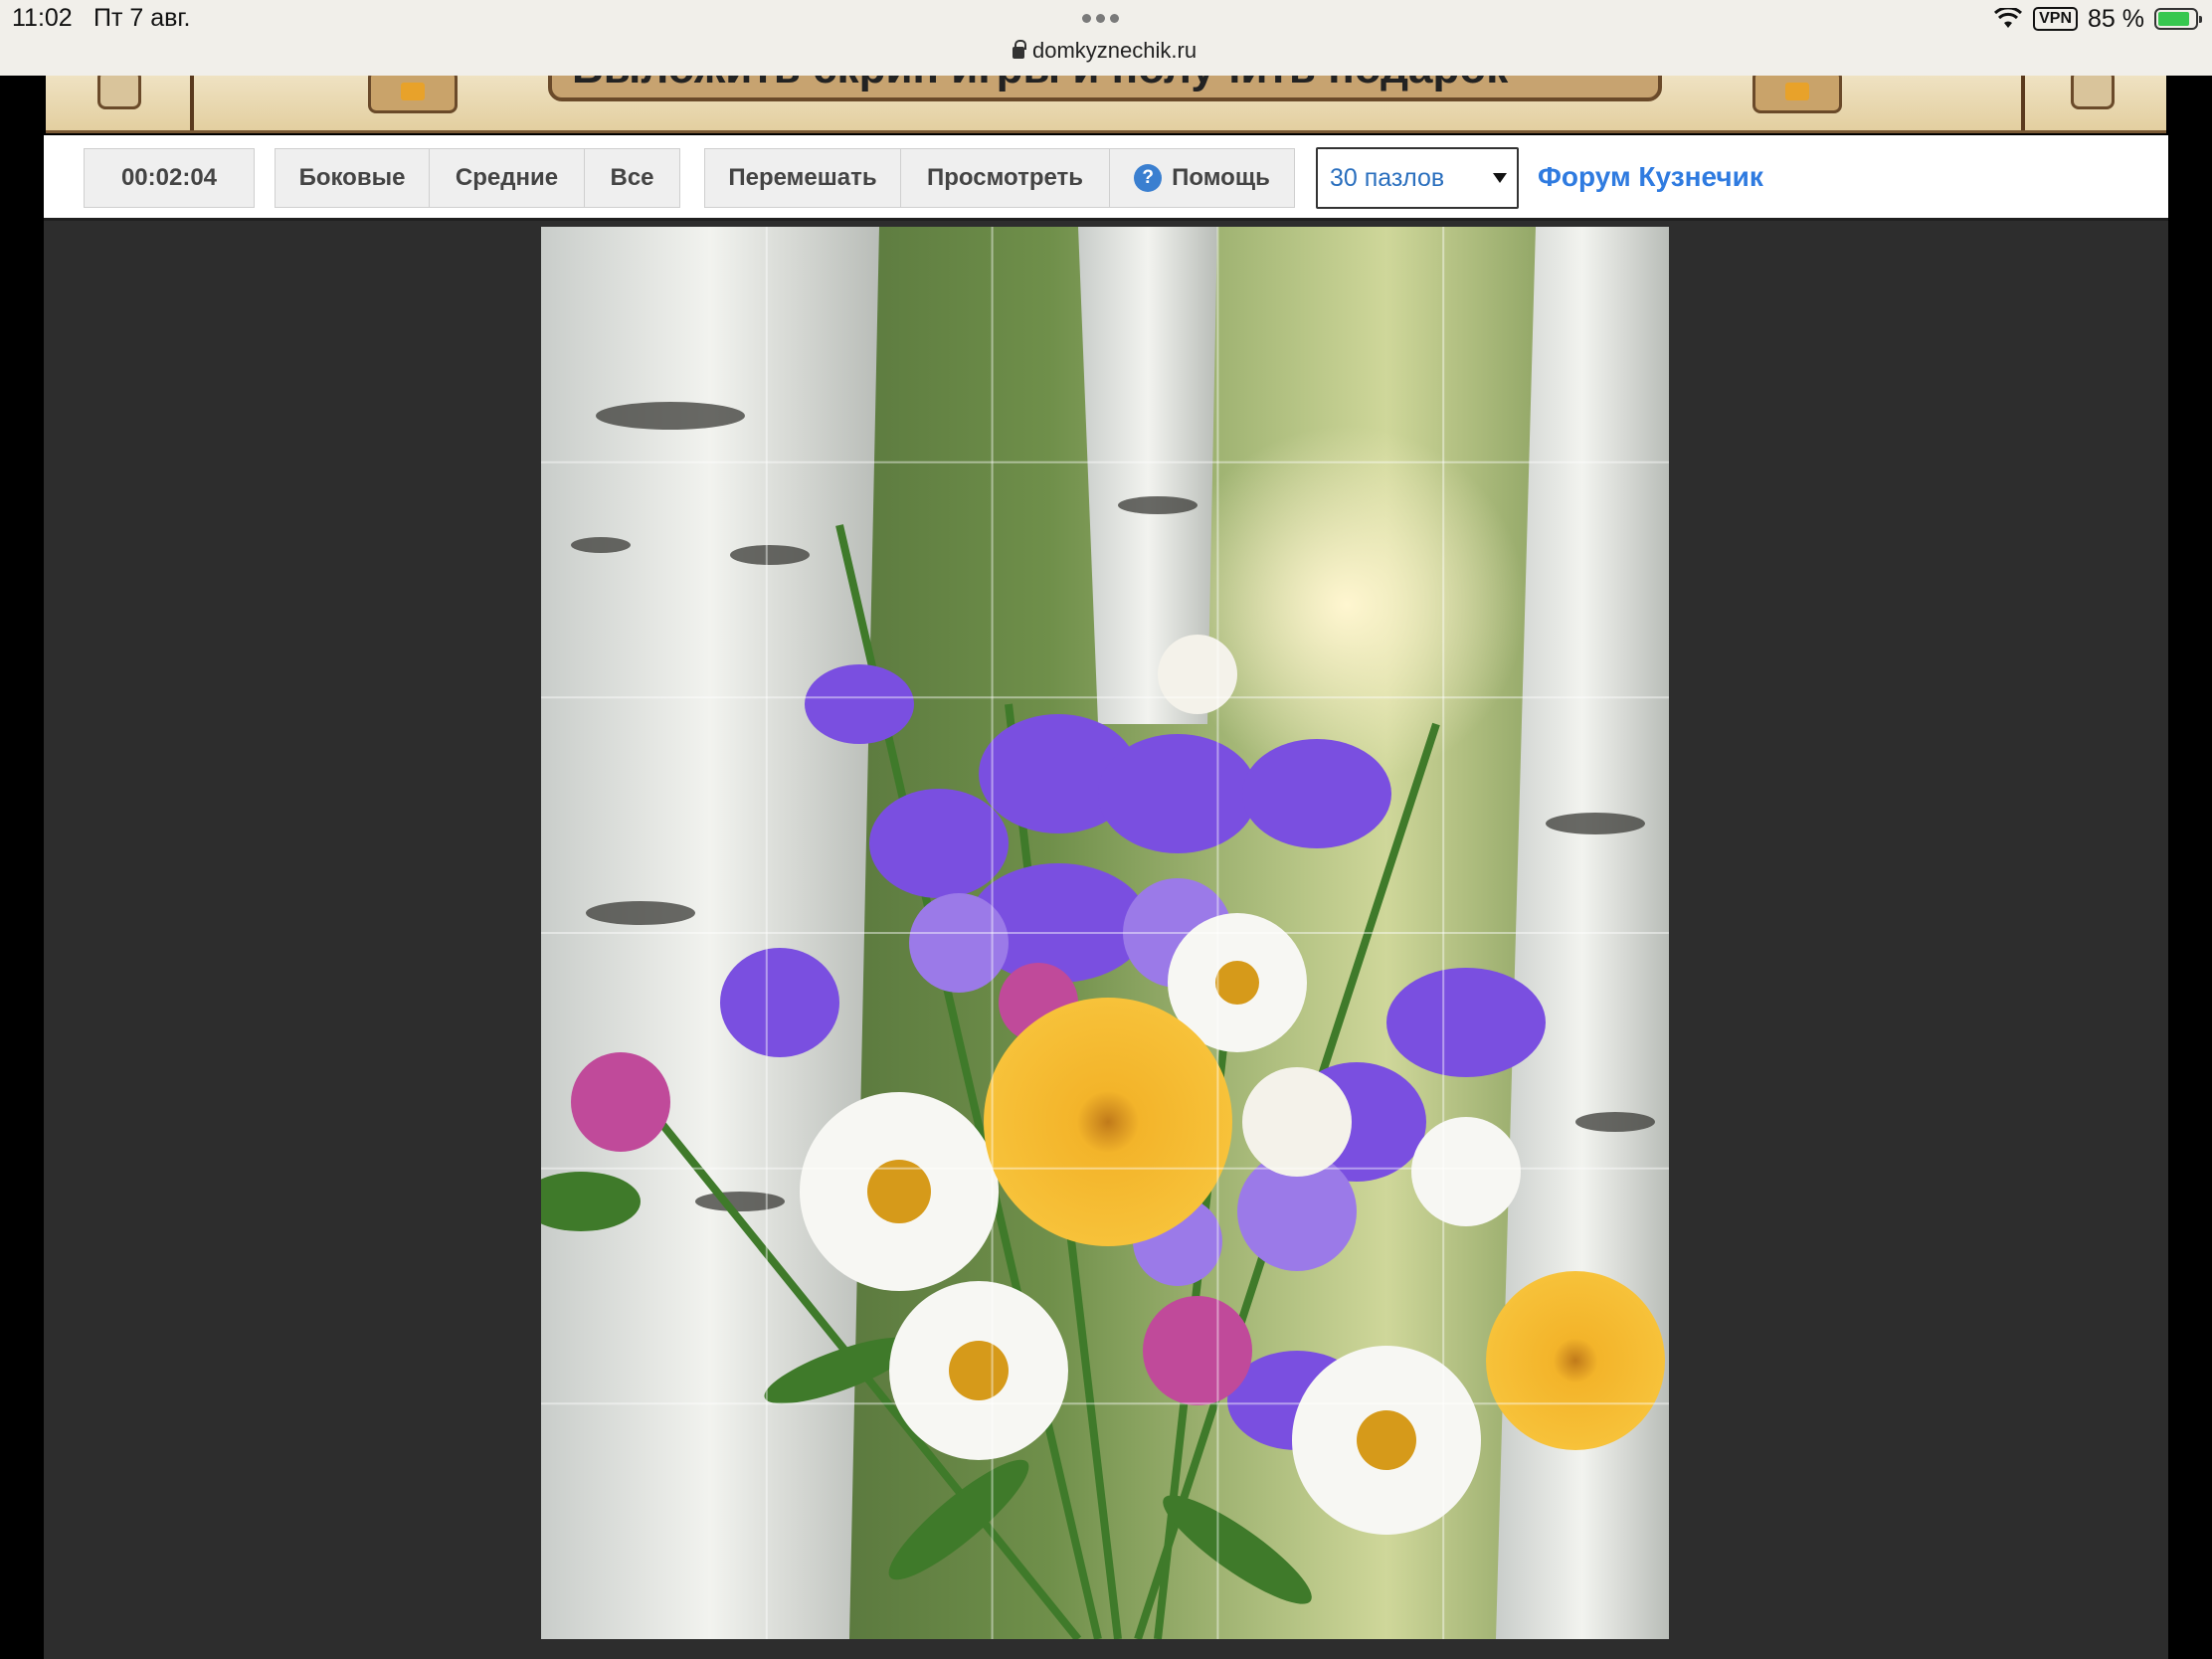 This screenshot has width=2212, height=1659. I want to click on address-bar: domkyznechik.ru, so click(1105, 51).